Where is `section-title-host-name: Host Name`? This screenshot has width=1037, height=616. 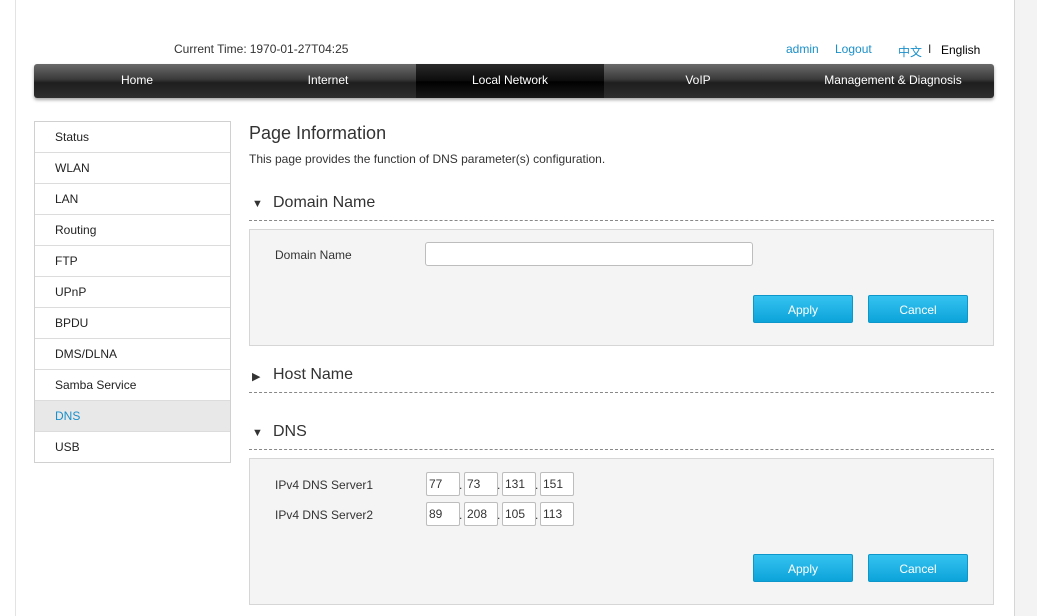
section-title-host-name: Host Name is located at coordinates (313, 374).